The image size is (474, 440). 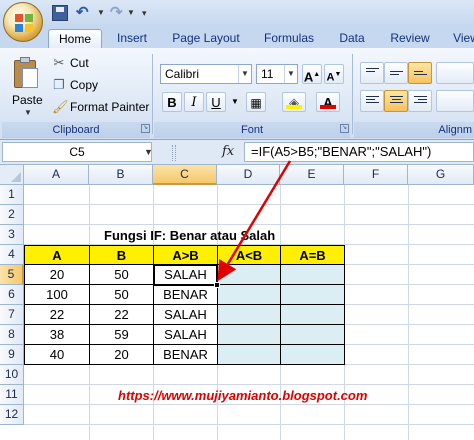 I want to click on borders-button: ▦, so click(x=256, y=102).